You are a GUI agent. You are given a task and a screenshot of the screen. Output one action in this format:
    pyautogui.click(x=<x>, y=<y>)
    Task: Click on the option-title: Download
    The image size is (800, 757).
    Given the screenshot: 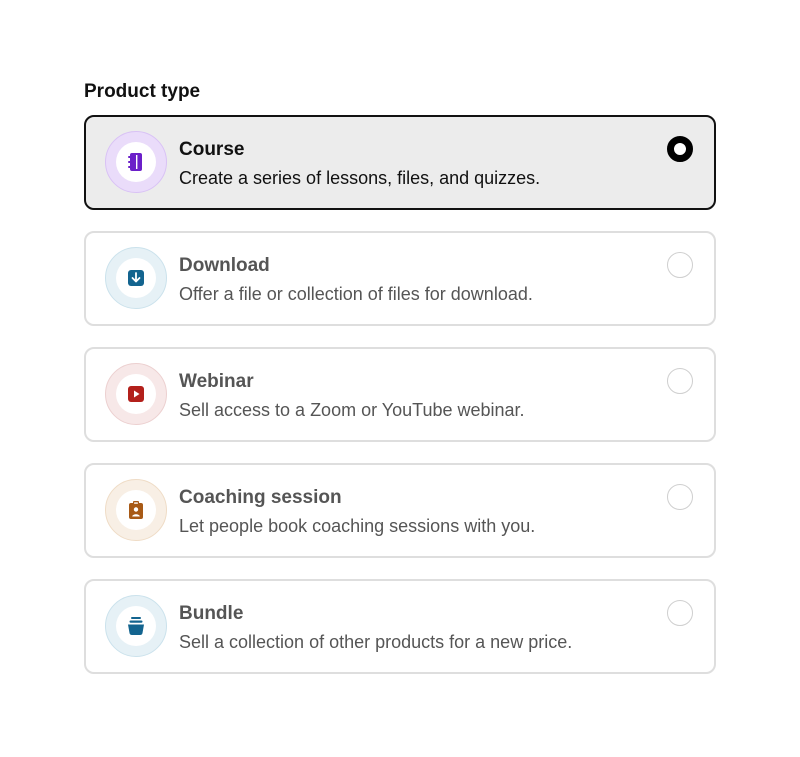 What is the action you would take?
    pyautogui.click(x=224, y=265)
    